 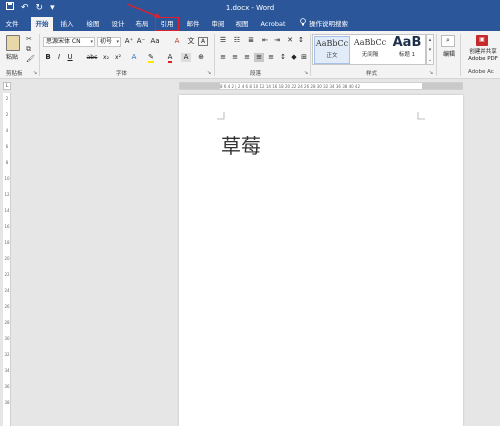 What do you see at coordinates (370, 50) in the screenshot?
I see `style-no-spacing: AaBbCc 无间隔` at bounding box center [370, 50].